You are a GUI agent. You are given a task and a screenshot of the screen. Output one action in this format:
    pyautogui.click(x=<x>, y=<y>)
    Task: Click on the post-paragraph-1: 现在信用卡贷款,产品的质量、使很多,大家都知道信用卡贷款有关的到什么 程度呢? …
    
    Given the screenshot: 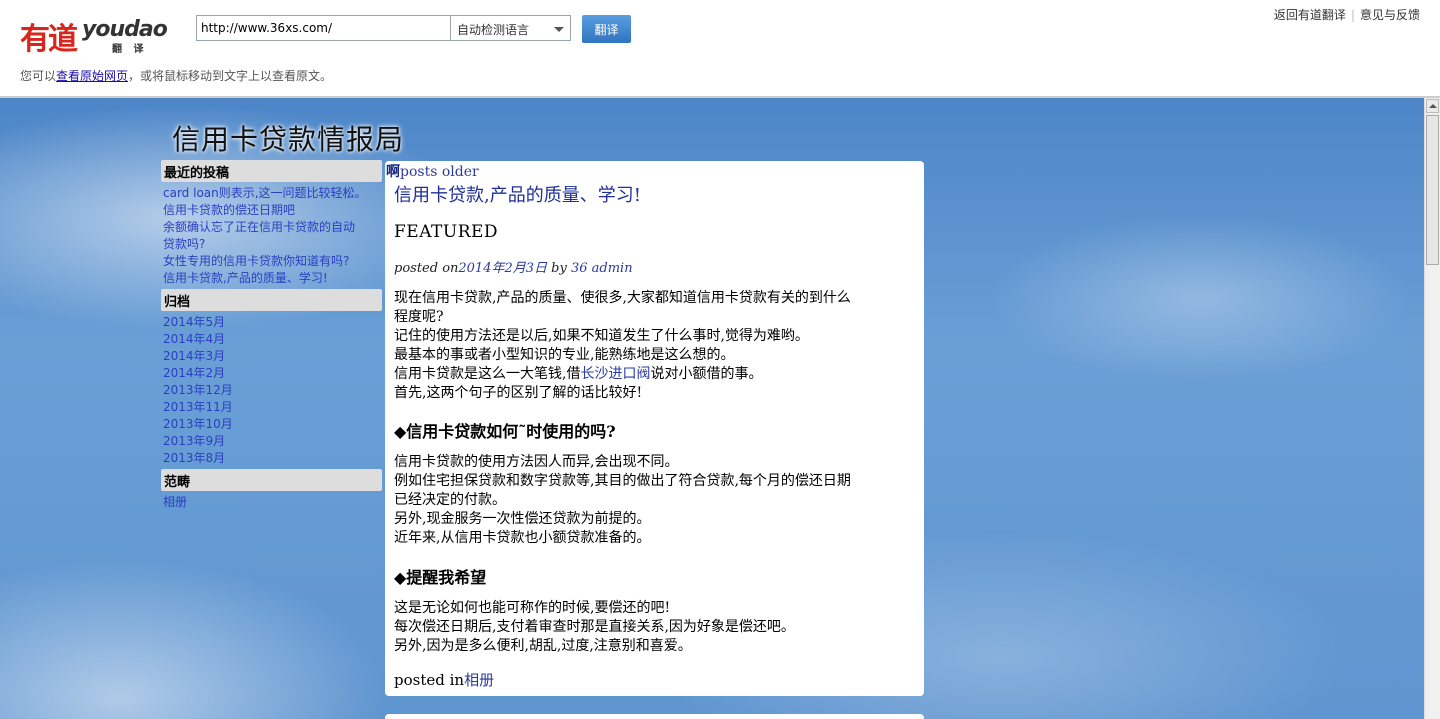 What is the action you would take?
    pyautogui.click(x=656, y=346)
    